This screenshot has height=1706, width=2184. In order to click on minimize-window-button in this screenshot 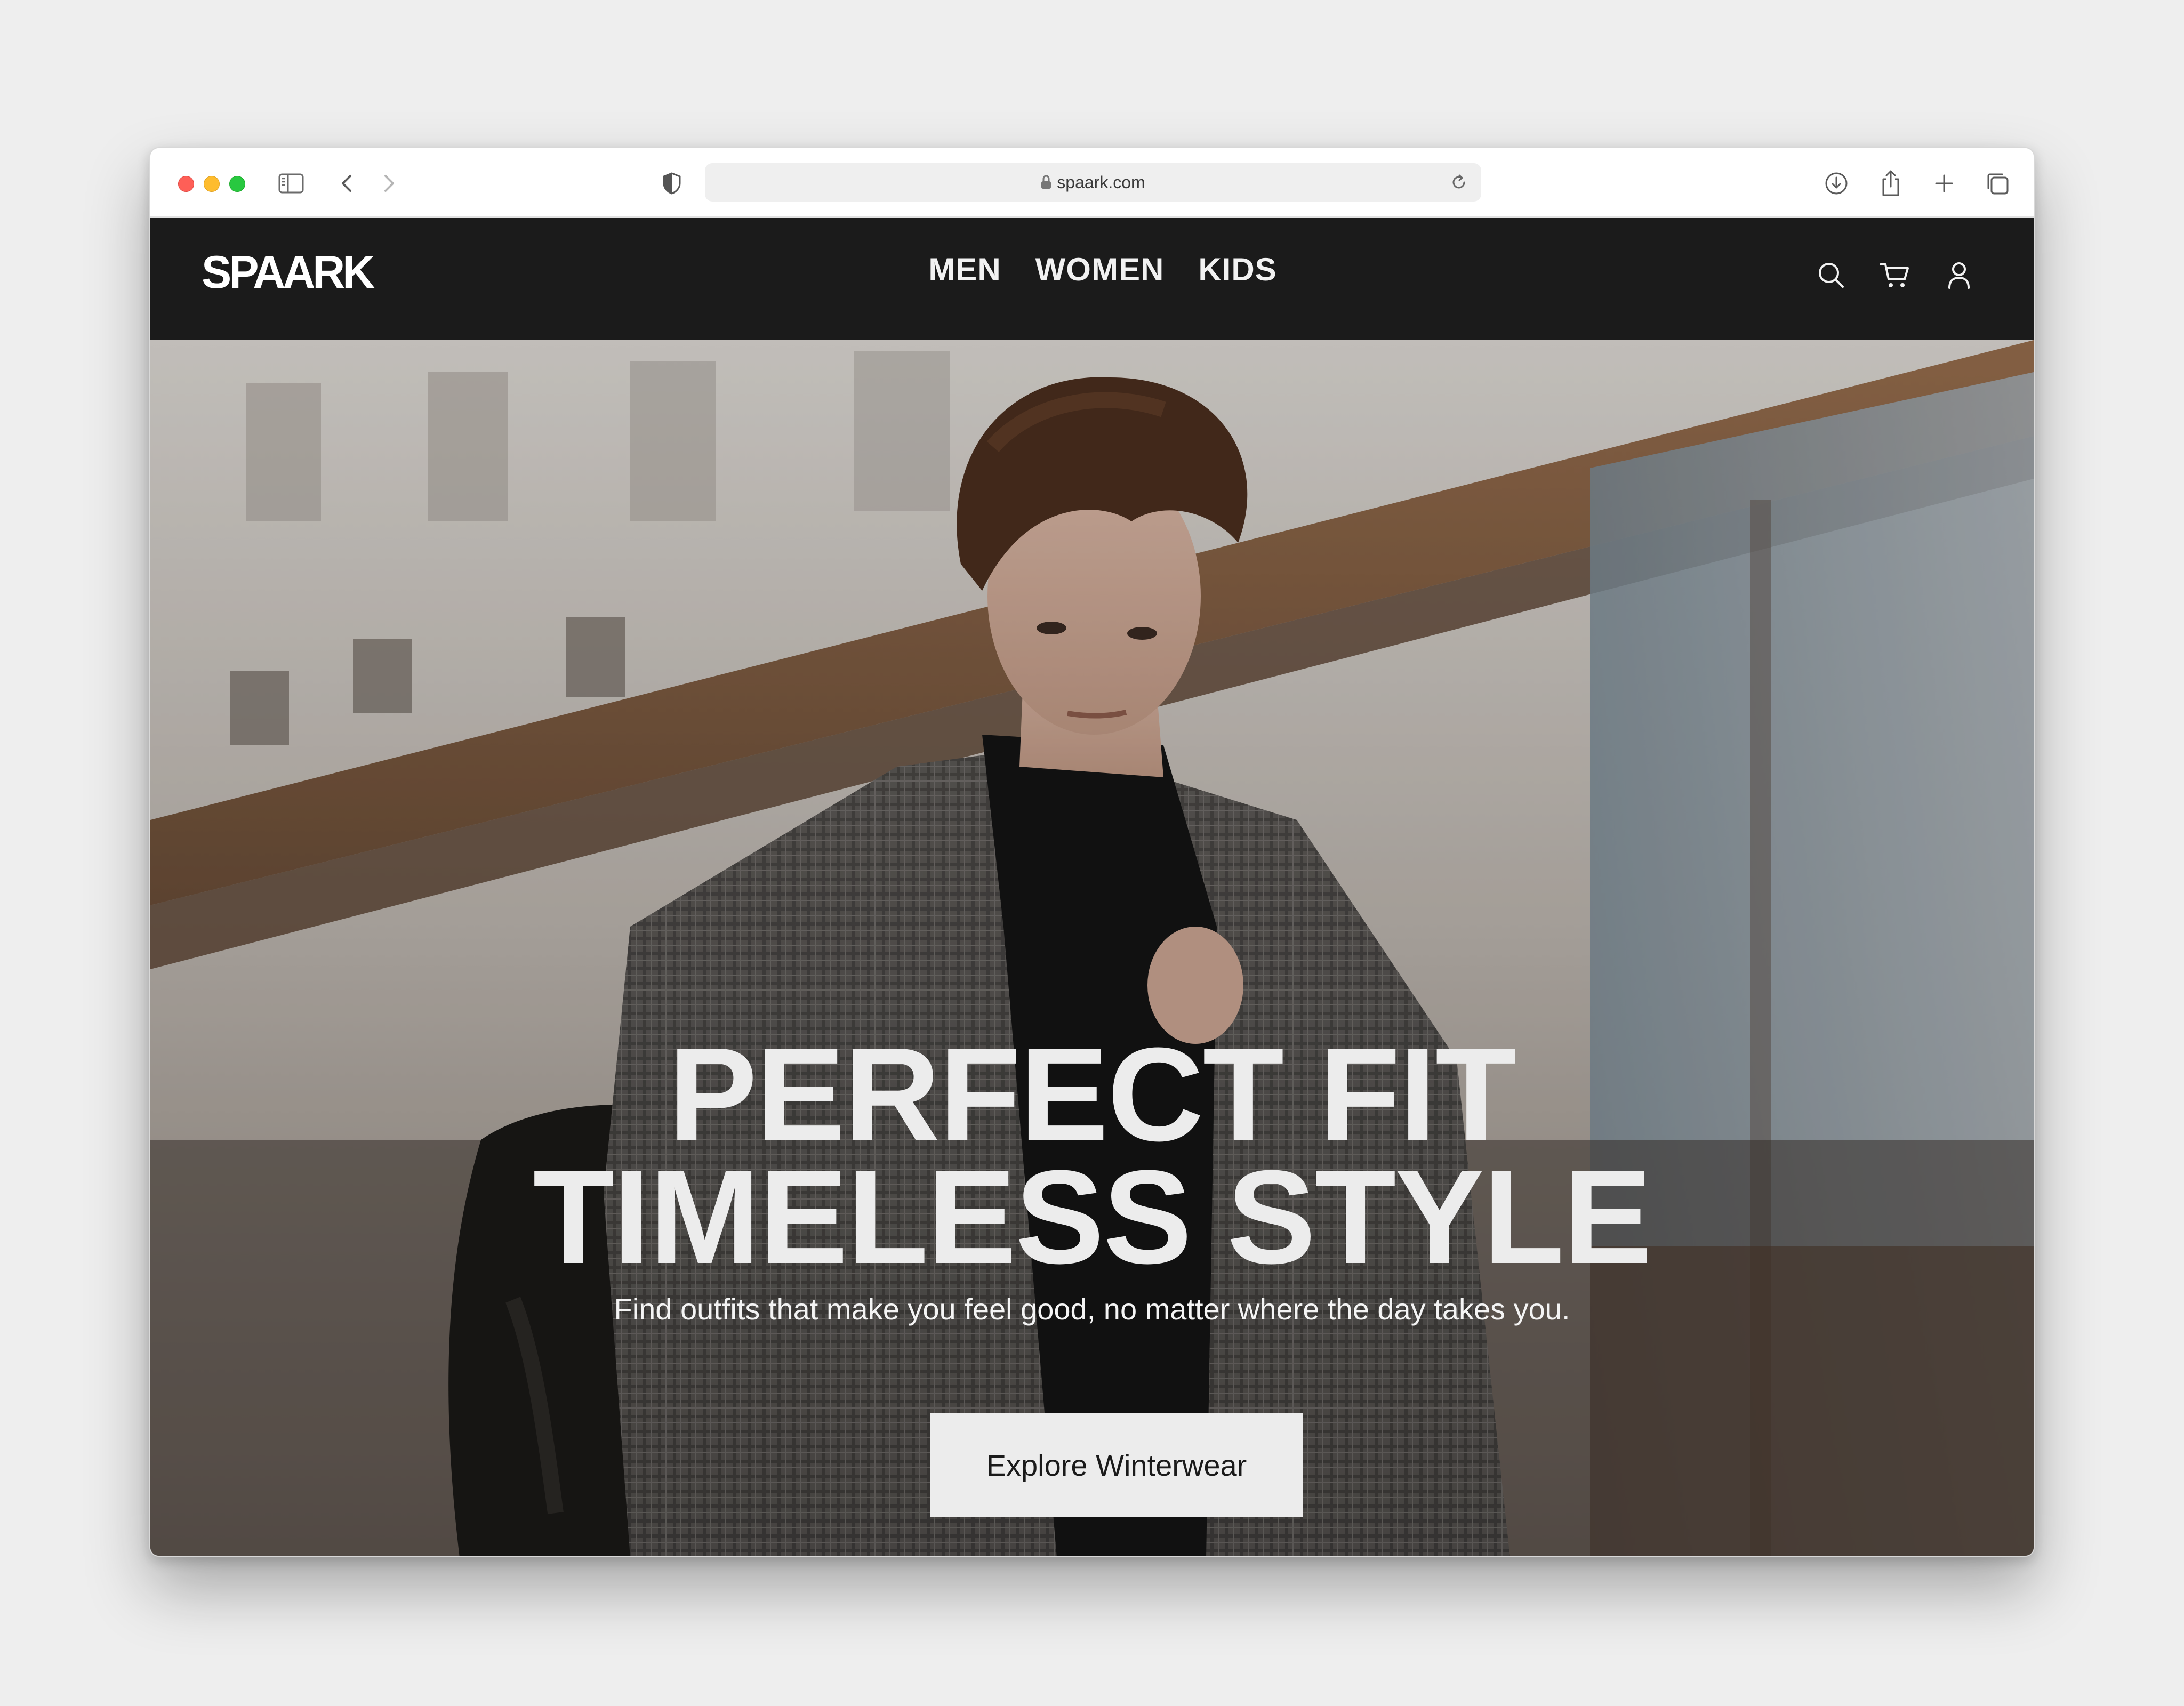, I will do `click(212, 184)`.